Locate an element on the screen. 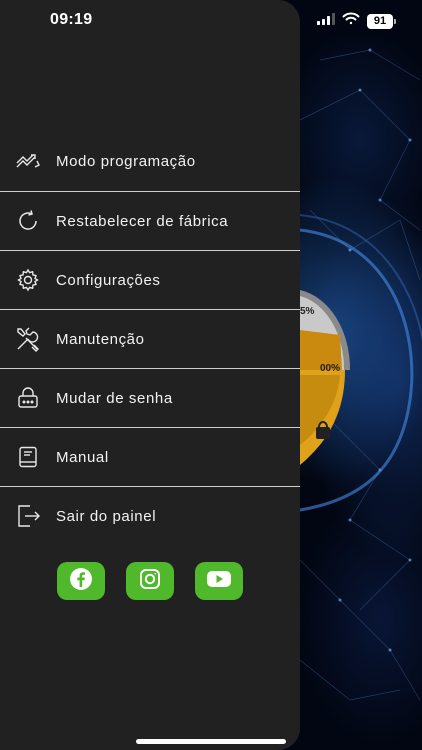 The height and width of the screenshot is (750, 422). youtube-icon is located at coordinates (219, 581).